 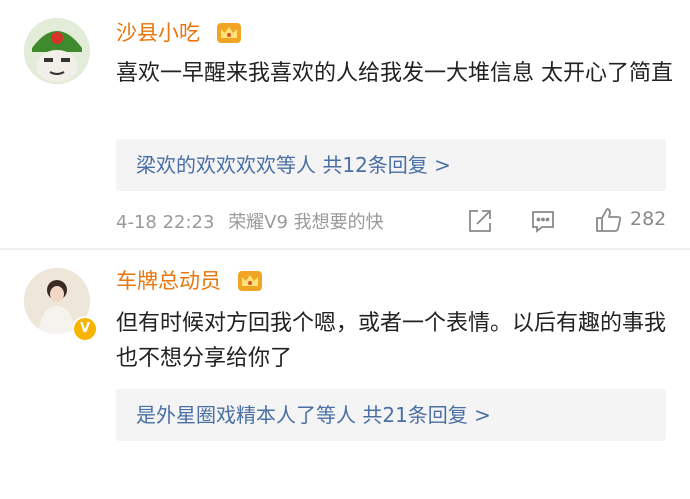 I want to click on verified-badge: V, so click(x=85, y=329).